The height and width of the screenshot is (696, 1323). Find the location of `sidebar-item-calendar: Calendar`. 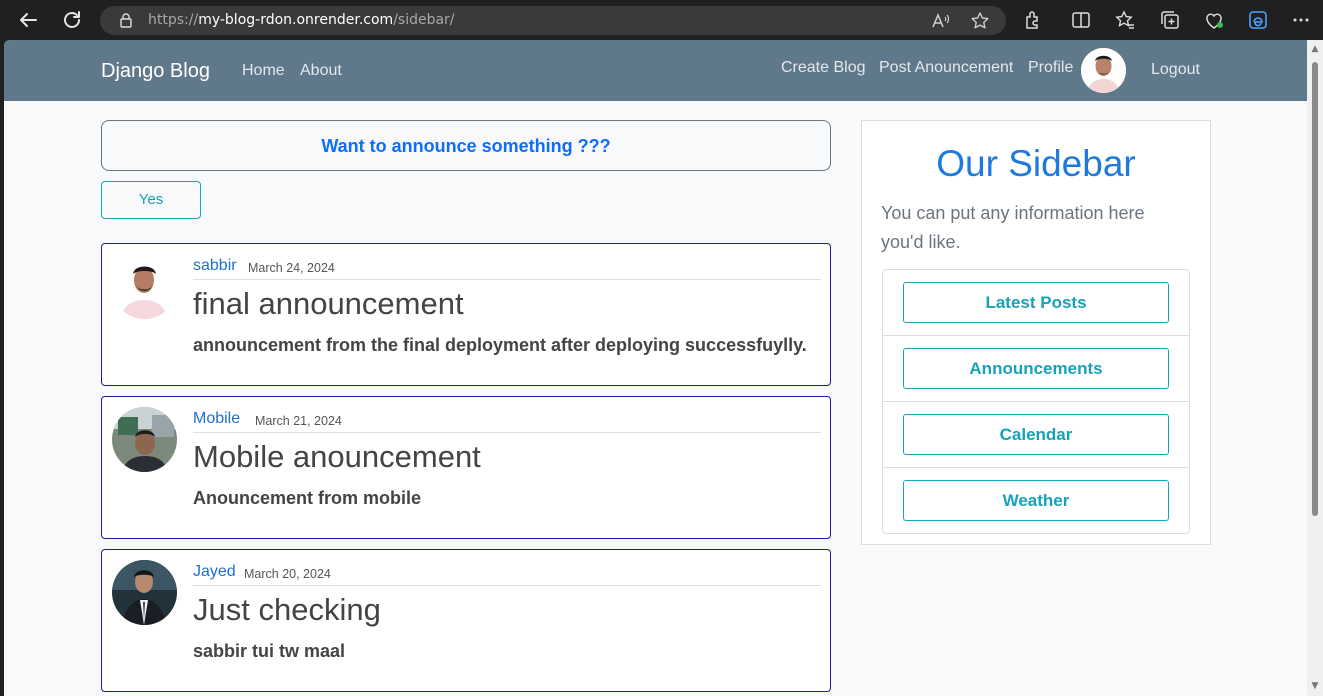

sidebar-item-calendar: Calendar is located at coordinates (1036, 435).